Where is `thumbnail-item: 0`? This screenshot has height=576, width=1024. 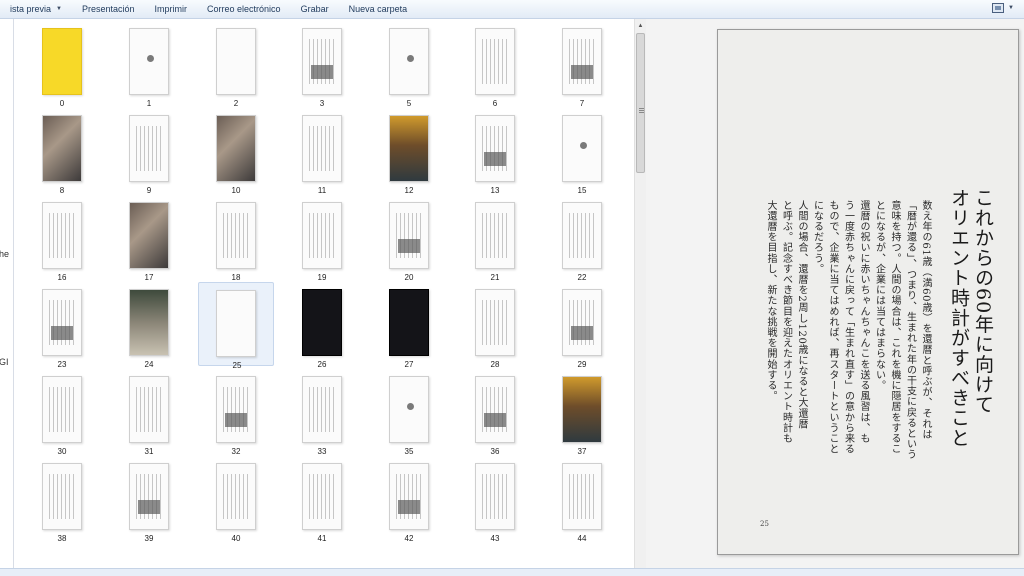 thumbnail-item: 0 is located at coordinates (62, 64).